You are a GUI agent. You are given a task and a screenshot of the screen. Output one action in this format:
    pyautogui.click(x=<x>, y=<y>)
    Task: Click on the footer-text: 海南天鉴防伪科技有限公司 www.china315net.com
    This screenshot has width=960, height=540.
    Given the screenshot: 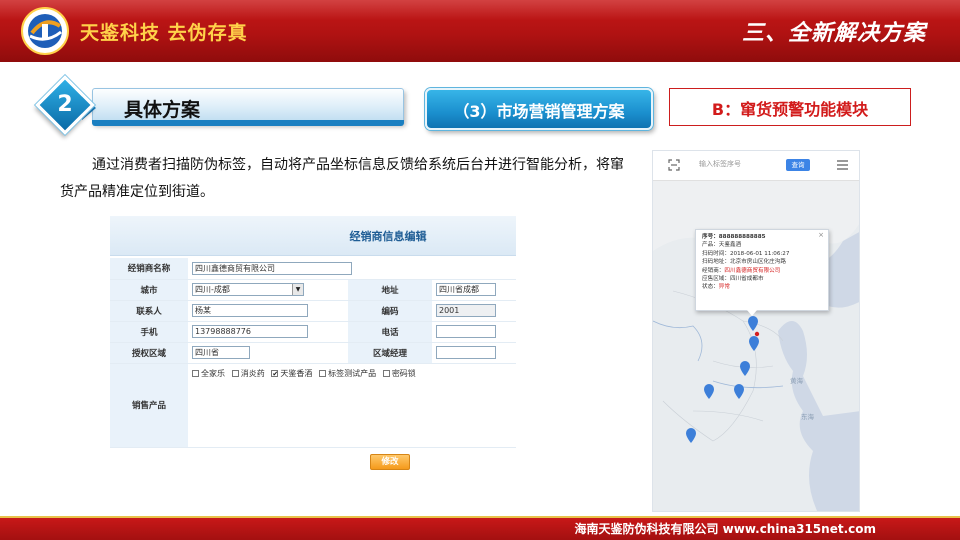 What is the action you would take?
    pyautogui.click(x=725, y=529)
    